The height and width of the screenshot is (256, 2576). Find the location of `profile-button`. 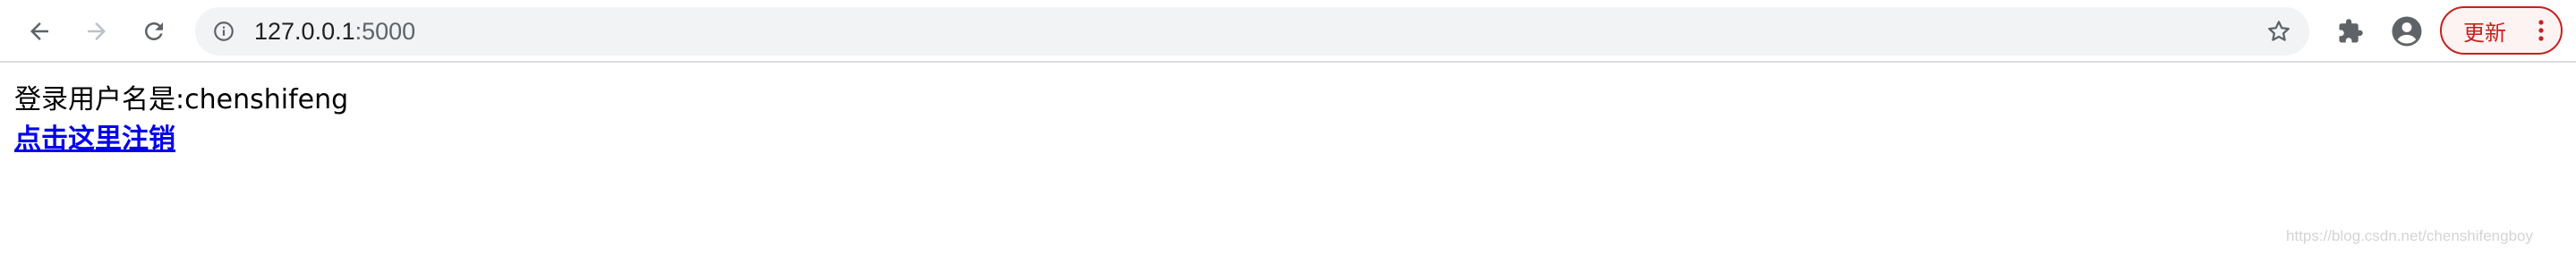

profile-button is located at coordinates (2406, 31).